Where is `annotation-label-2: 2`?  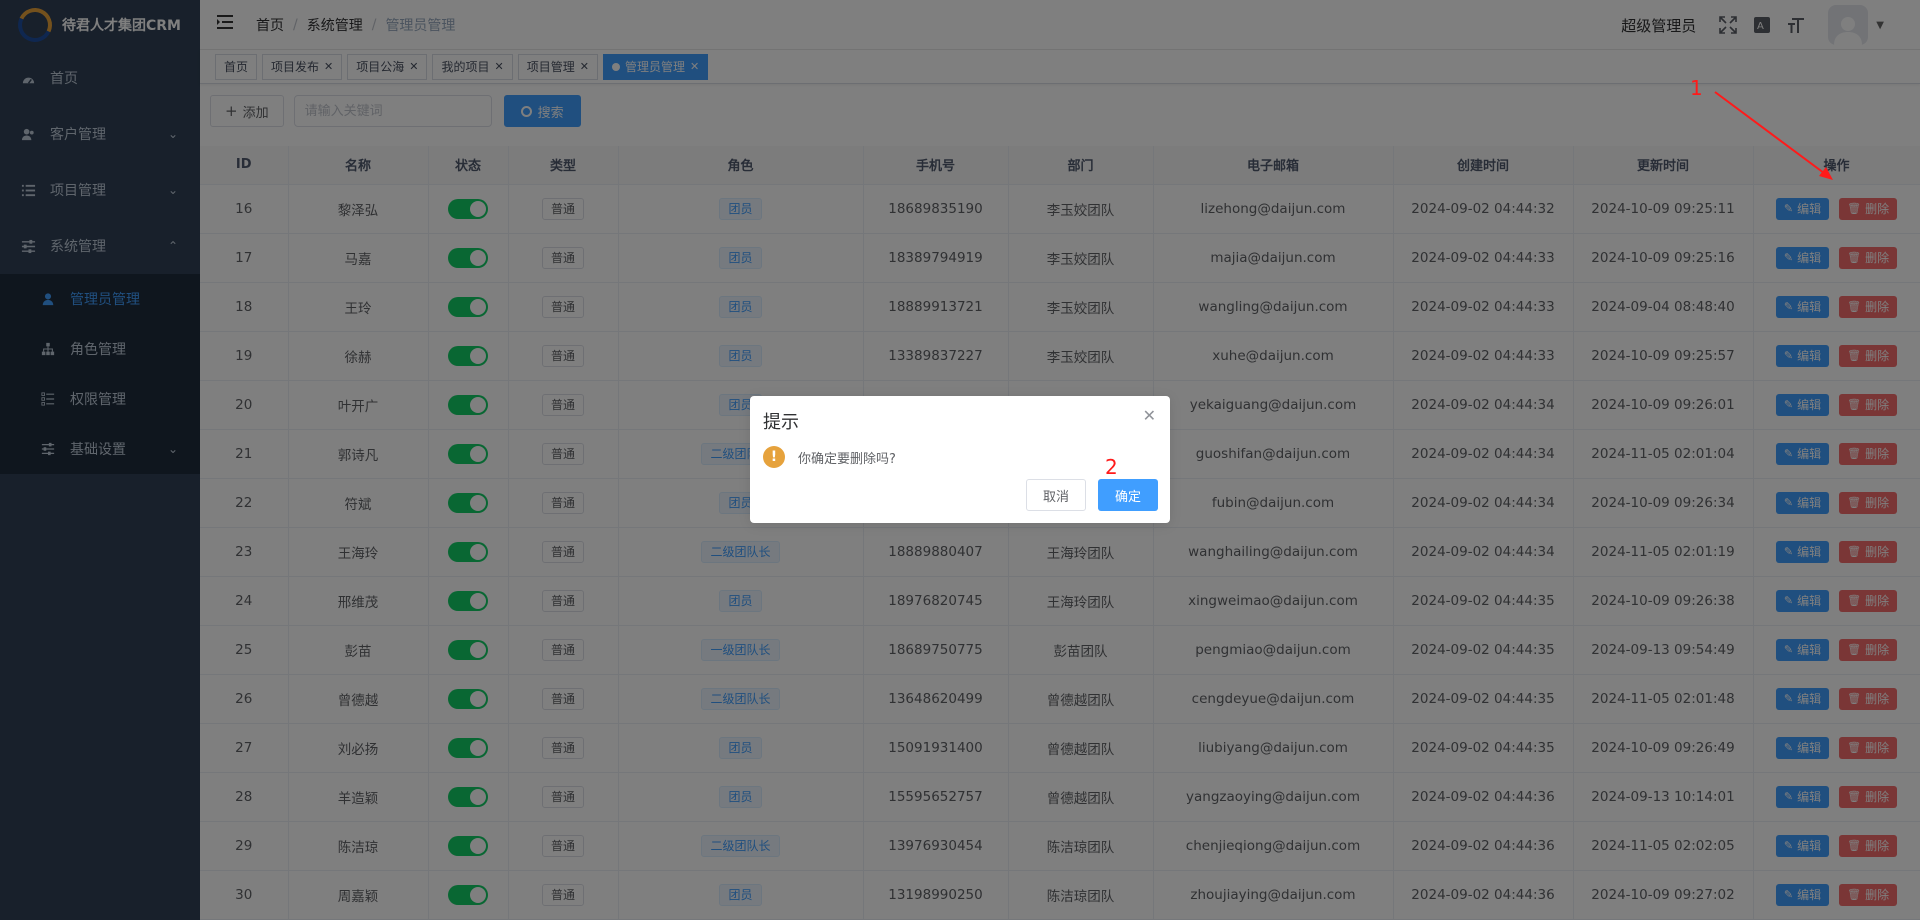 annotation-label-2: 2 is located at coordinates (1111, 467).